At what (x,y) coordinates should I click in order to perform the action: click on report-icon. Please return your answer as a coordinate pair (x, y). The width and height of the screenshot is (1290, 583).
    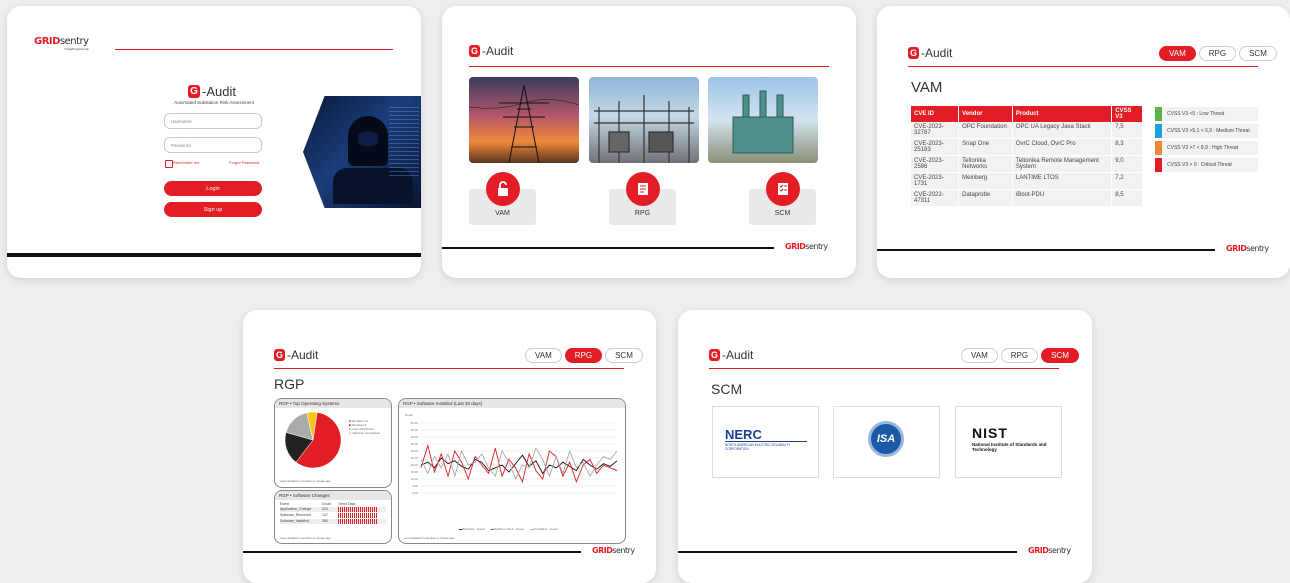
    Looking at the image, I should click on (643, 189).